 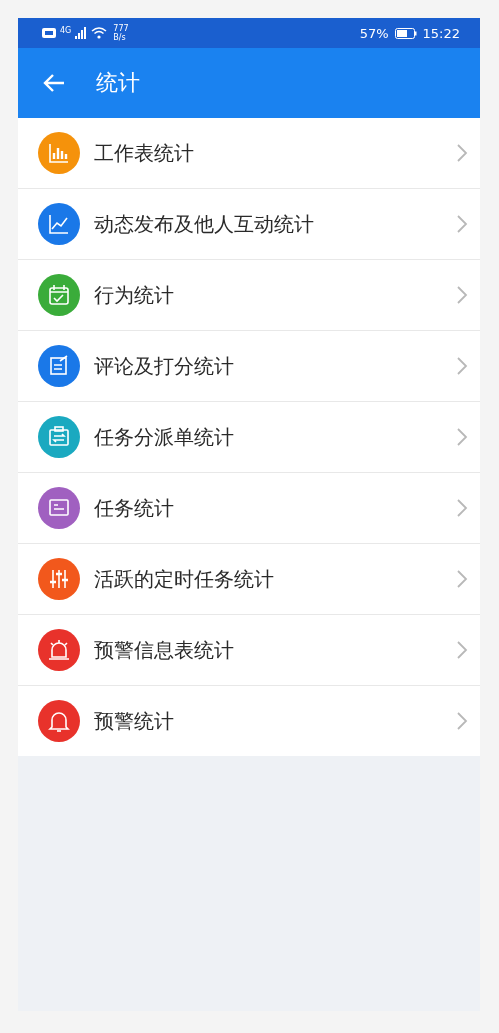 What do you see at coordinates (249, 650) in the screenshot?
I see `menu-item: 预警信息表统计` at bounding box center [249, 650].